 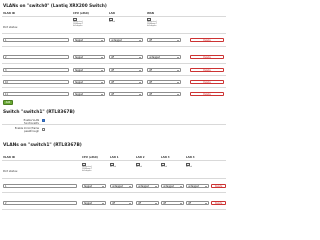 What do you see at coordinates (162, 23) in the screenshot?
I see `port-status-wan: connected 1000baseT full-duplex` at bounding box center [162, 23].